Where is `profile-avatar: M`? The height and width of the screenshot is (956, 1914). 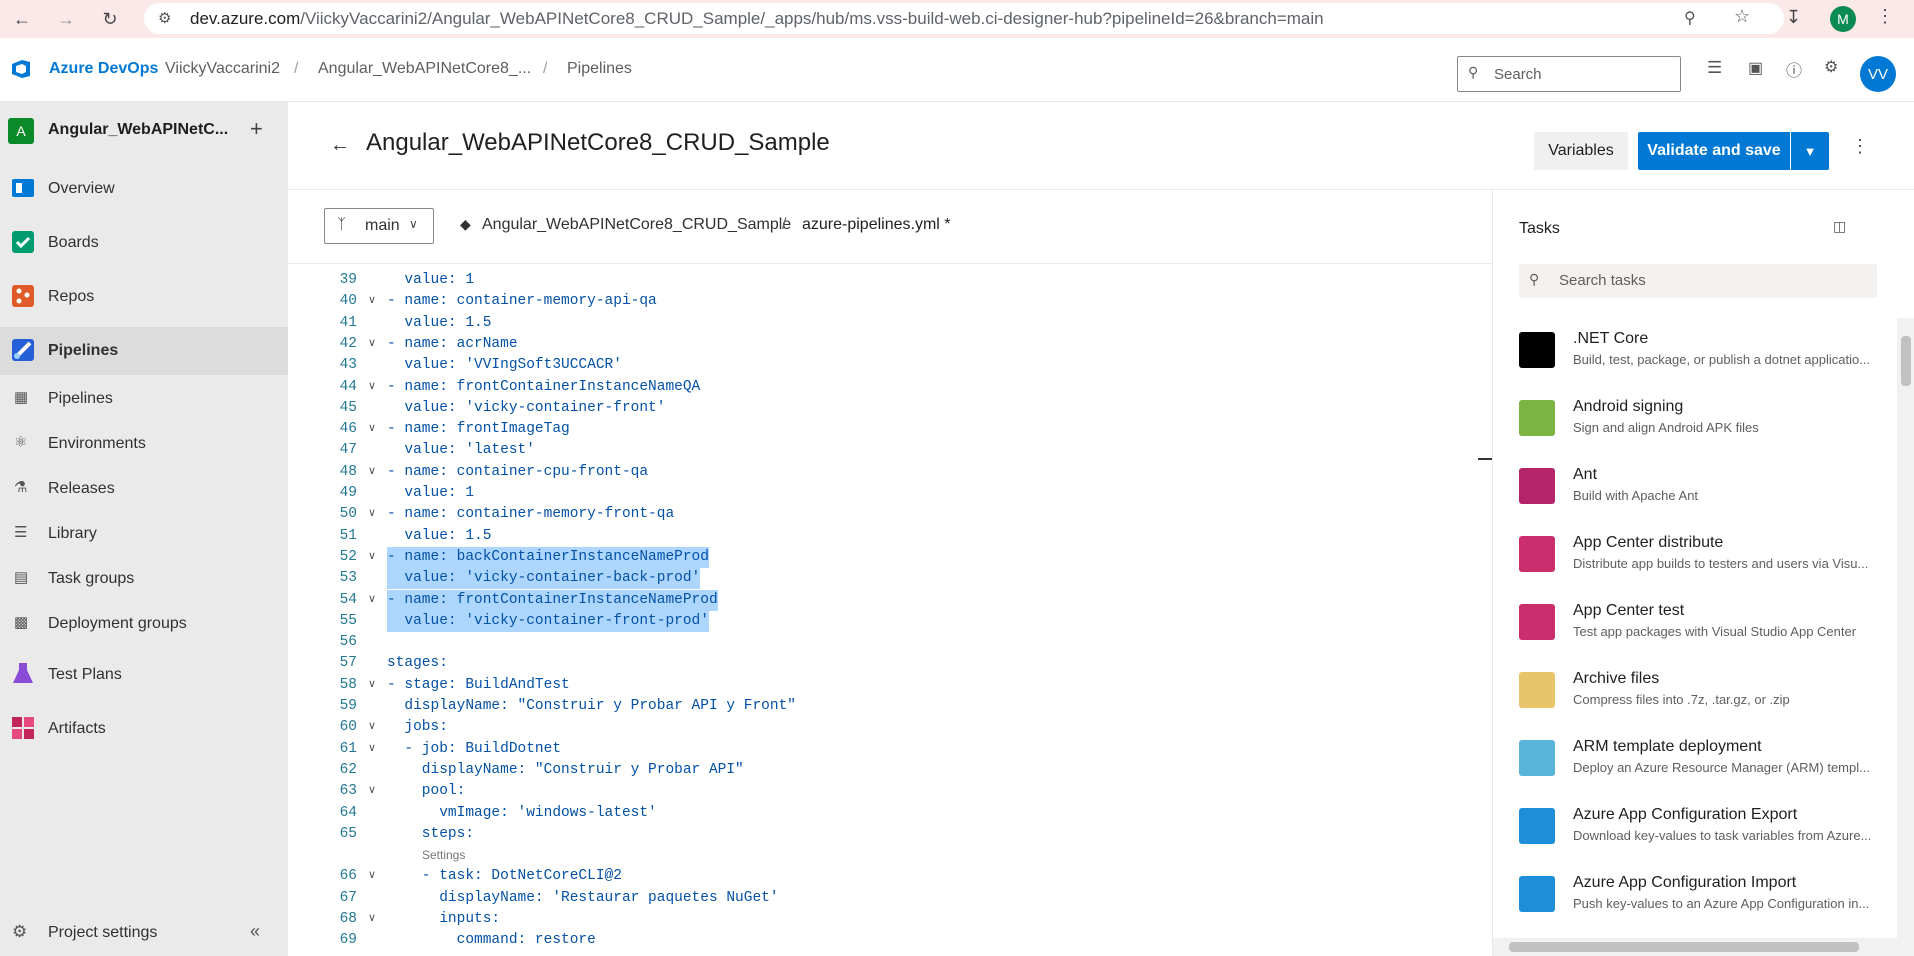
profile-avatar: M is located at coordinates (1843, 19).